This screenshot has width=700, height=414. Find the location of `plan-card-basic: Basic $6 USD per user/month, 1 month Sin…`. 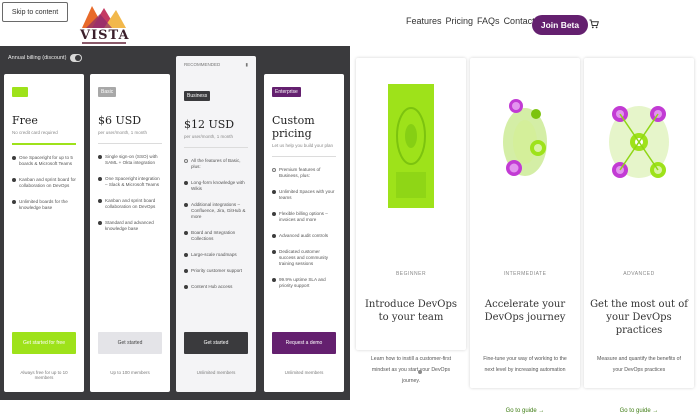

plan-card-basic: Basic $6 USD per user/month, 1 month Sin… is located at coordinates (130, 233).